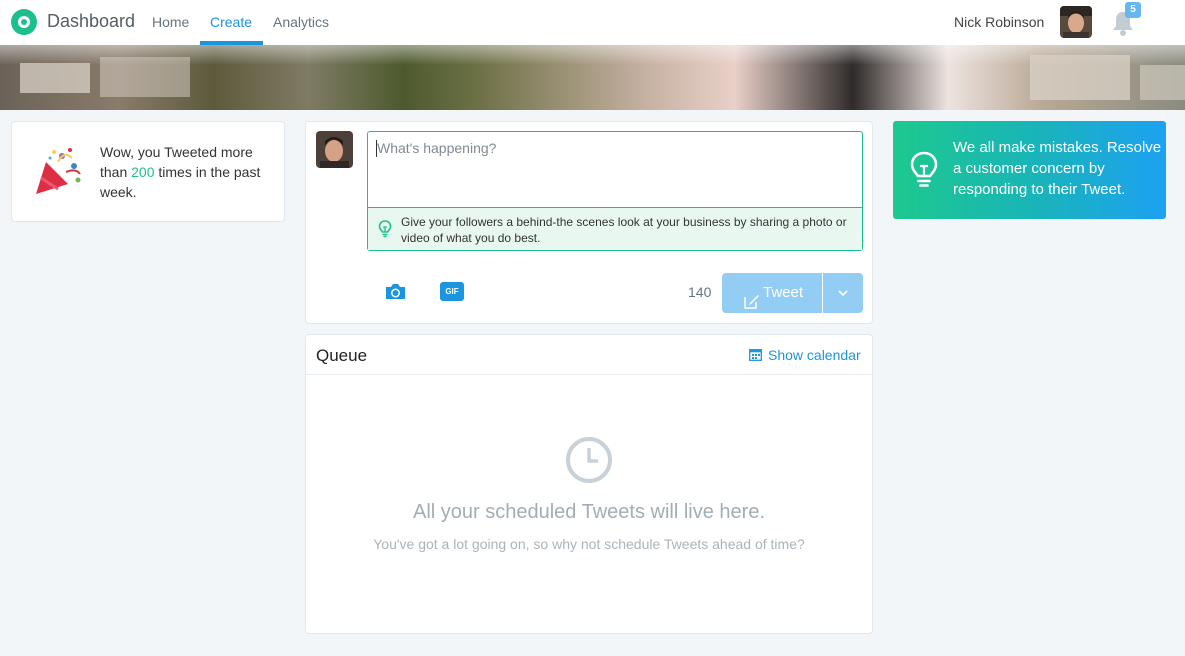  What do you see at coordinates (170, 22) in the screenshot?
I see `nav-home: Home` at bounding box center [170, 22].